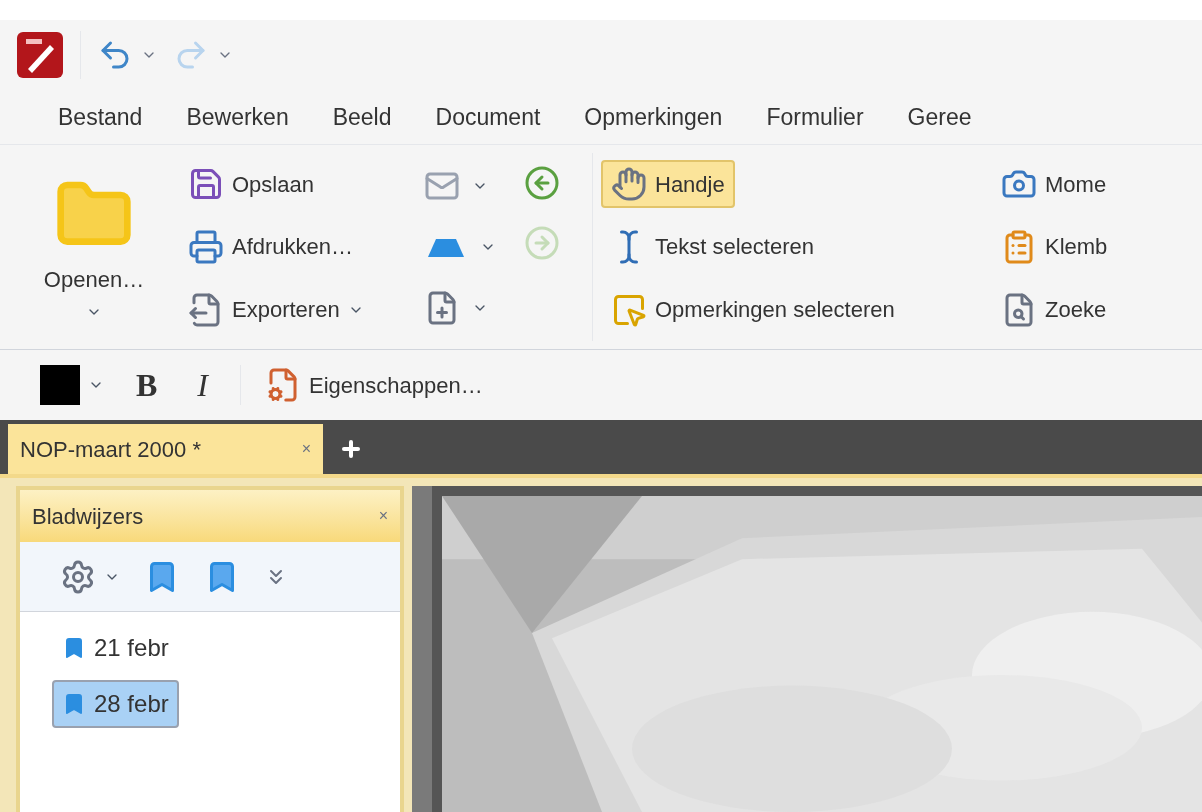  What do you see at coordinates (362, 117) in the screenshot?
I see `menu-item: Beeld` at bounding box center [362, 117].